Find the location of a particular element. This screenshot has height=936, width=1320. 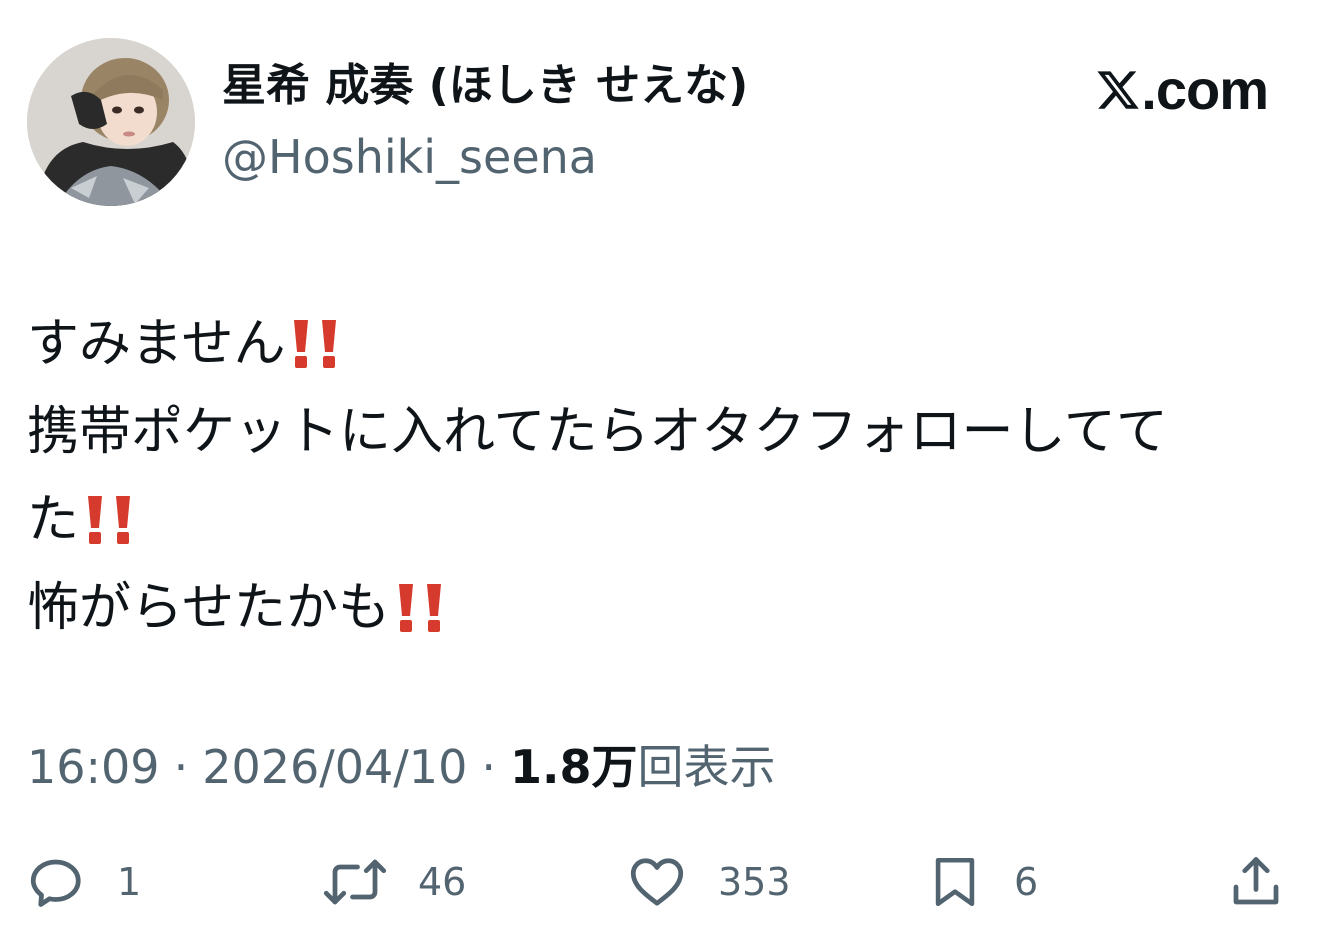

tweet-line-text: すみません is located at coordinates (156, 344).